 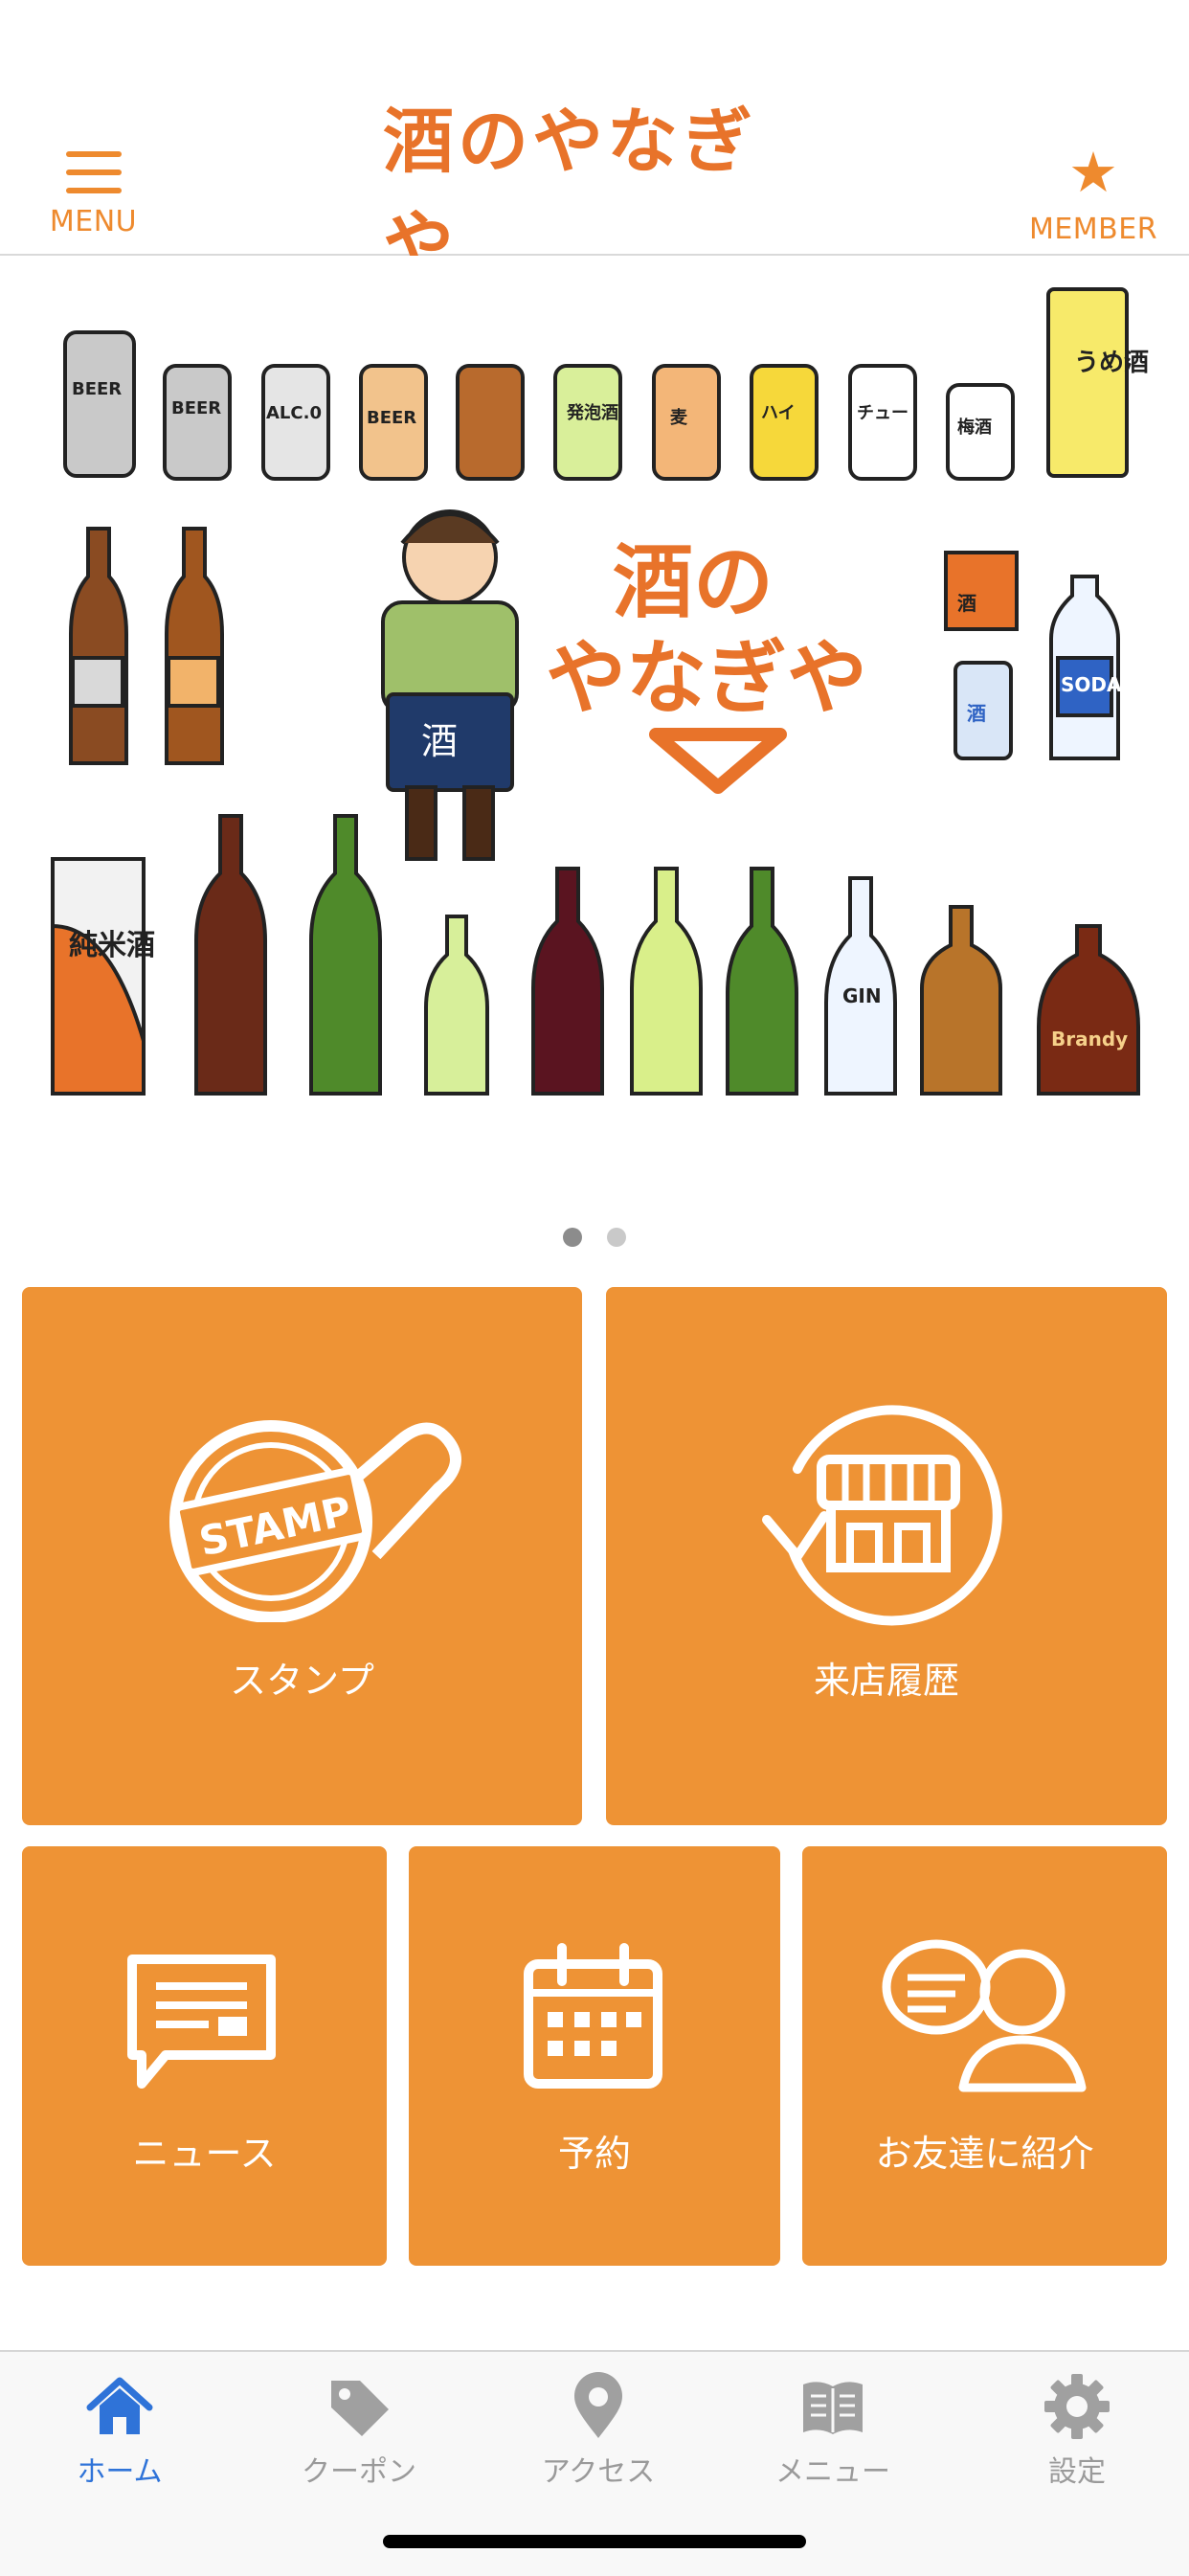 I want to click on banner-logo-line2: やなぎや, so click(x=706, y=677).